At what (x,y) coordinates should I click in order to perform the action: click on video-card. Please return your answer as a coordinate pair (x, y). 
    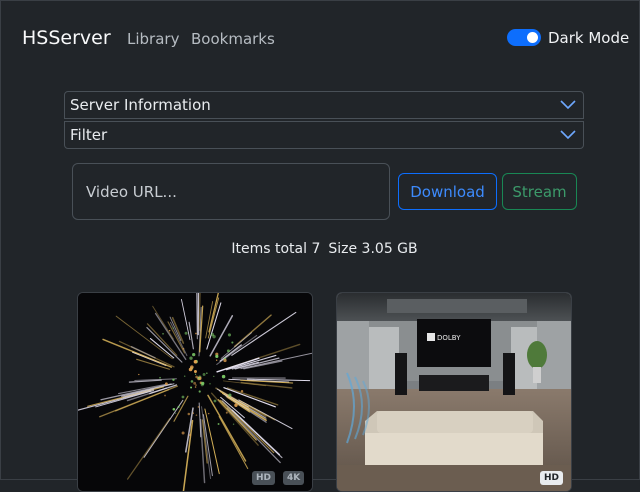
    Looking at the image, I should click on (195, 392).